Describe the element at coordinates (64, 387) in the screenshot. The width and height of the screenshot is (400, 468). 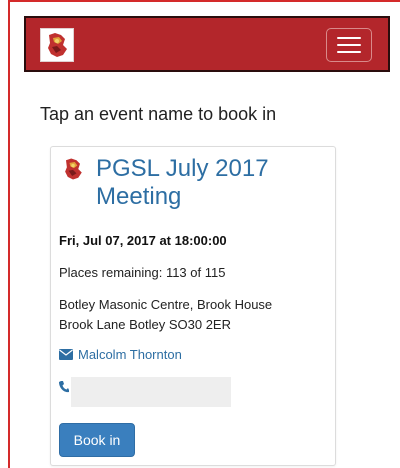
I see `phone-icon` at that location.